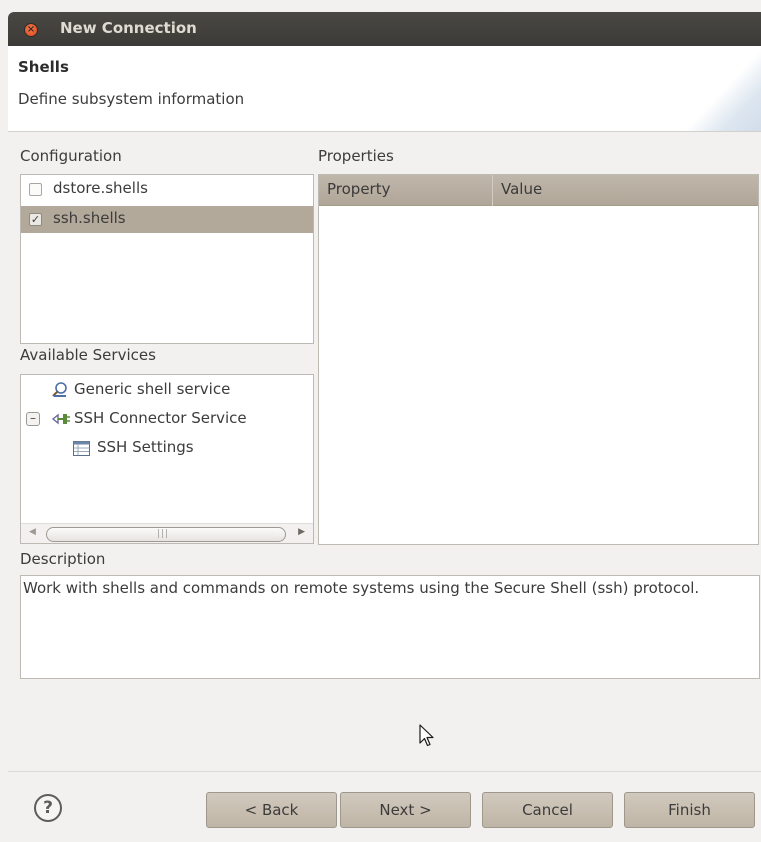  I want to click on properties-label: Properties, so click(356, 156).